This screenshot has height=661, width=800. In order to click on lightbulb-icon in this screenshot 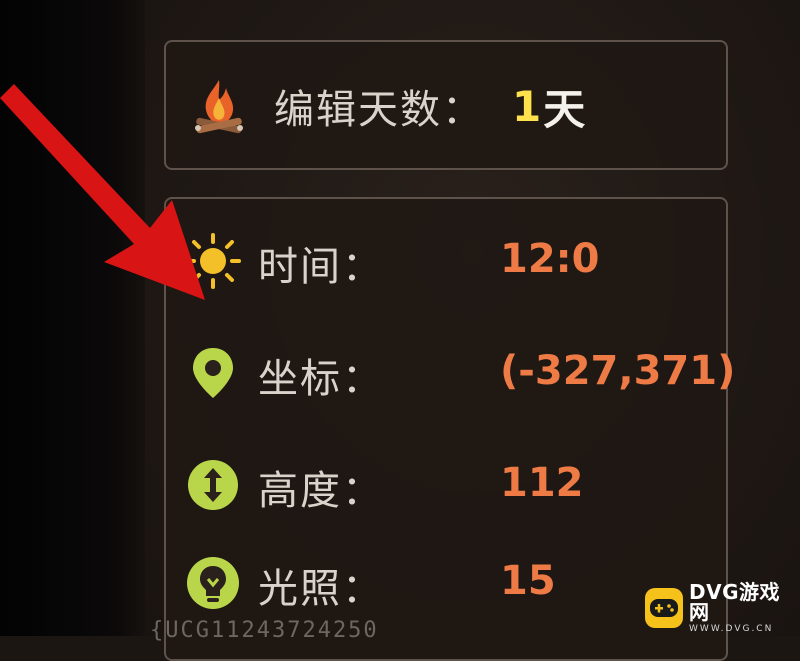, I will do `click(213, 583)`.